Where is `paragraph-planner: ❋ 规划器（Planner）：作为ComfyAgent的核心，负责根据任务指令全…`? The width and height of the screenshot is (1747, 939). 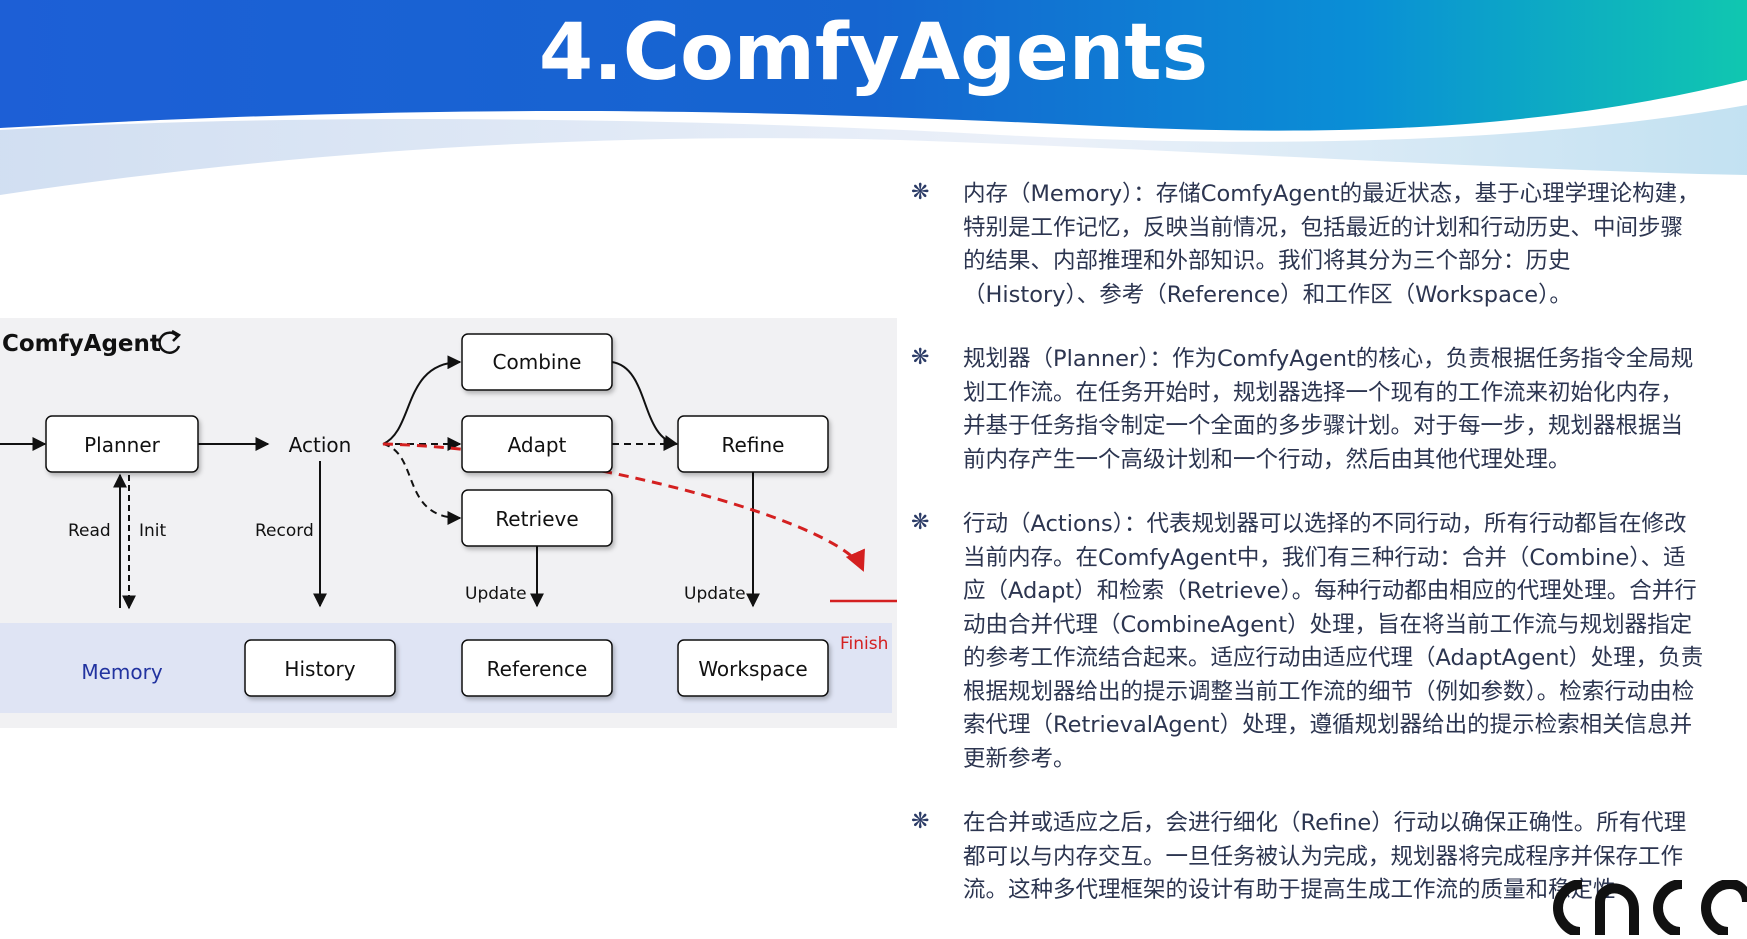
paragraph-planner: ❋ 规划器（Planner）：作为ComfyAgent的核心，负责根据任务指令全… is located at coordinates (1305, 410).